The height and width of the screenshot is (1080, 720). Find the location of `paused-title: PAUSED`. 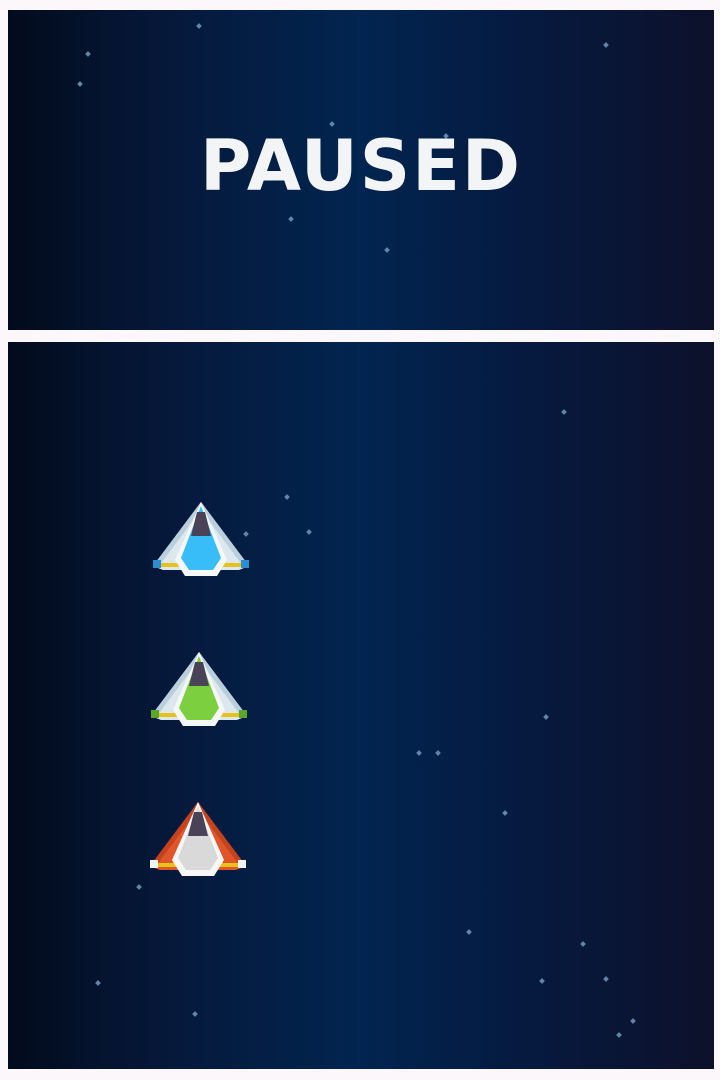

paused-title: PAUSED is located at coordinates (361, 166).